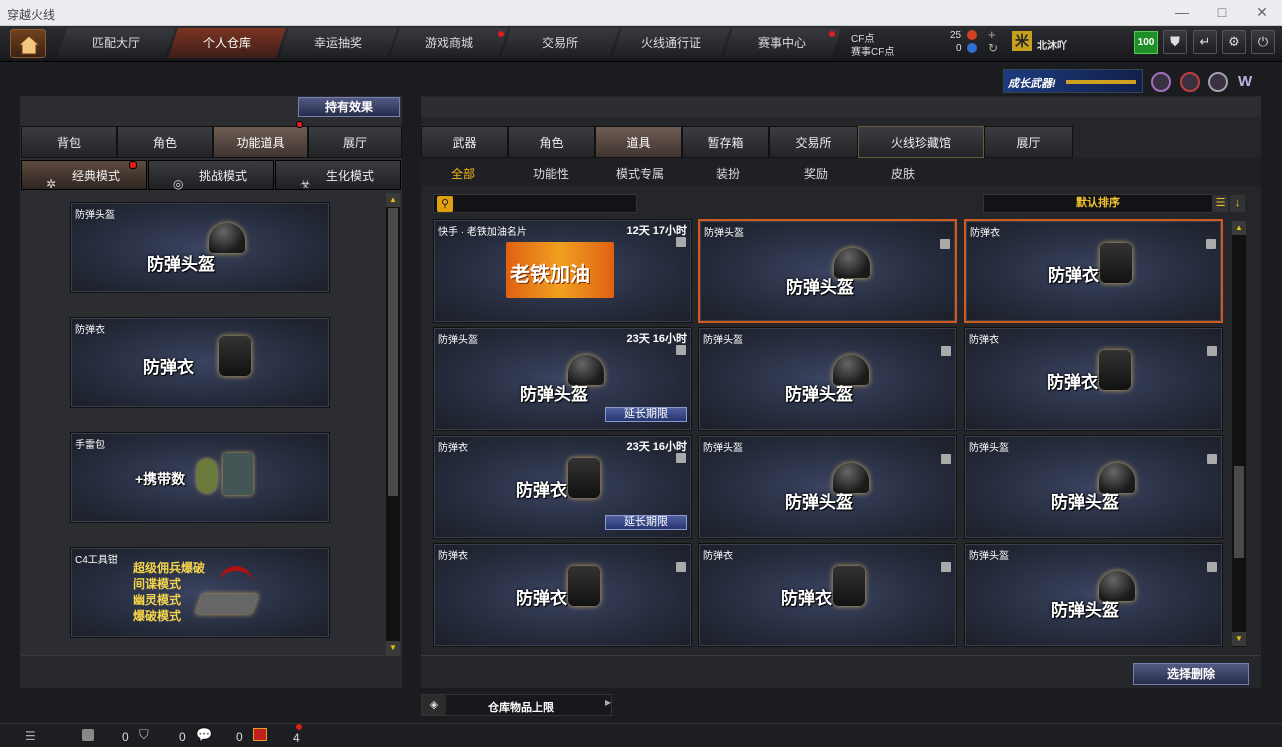 Image resolution: width=1282 pixels, height=747 pixels. I want to click on search-box: ⚲, so click(535, 203).